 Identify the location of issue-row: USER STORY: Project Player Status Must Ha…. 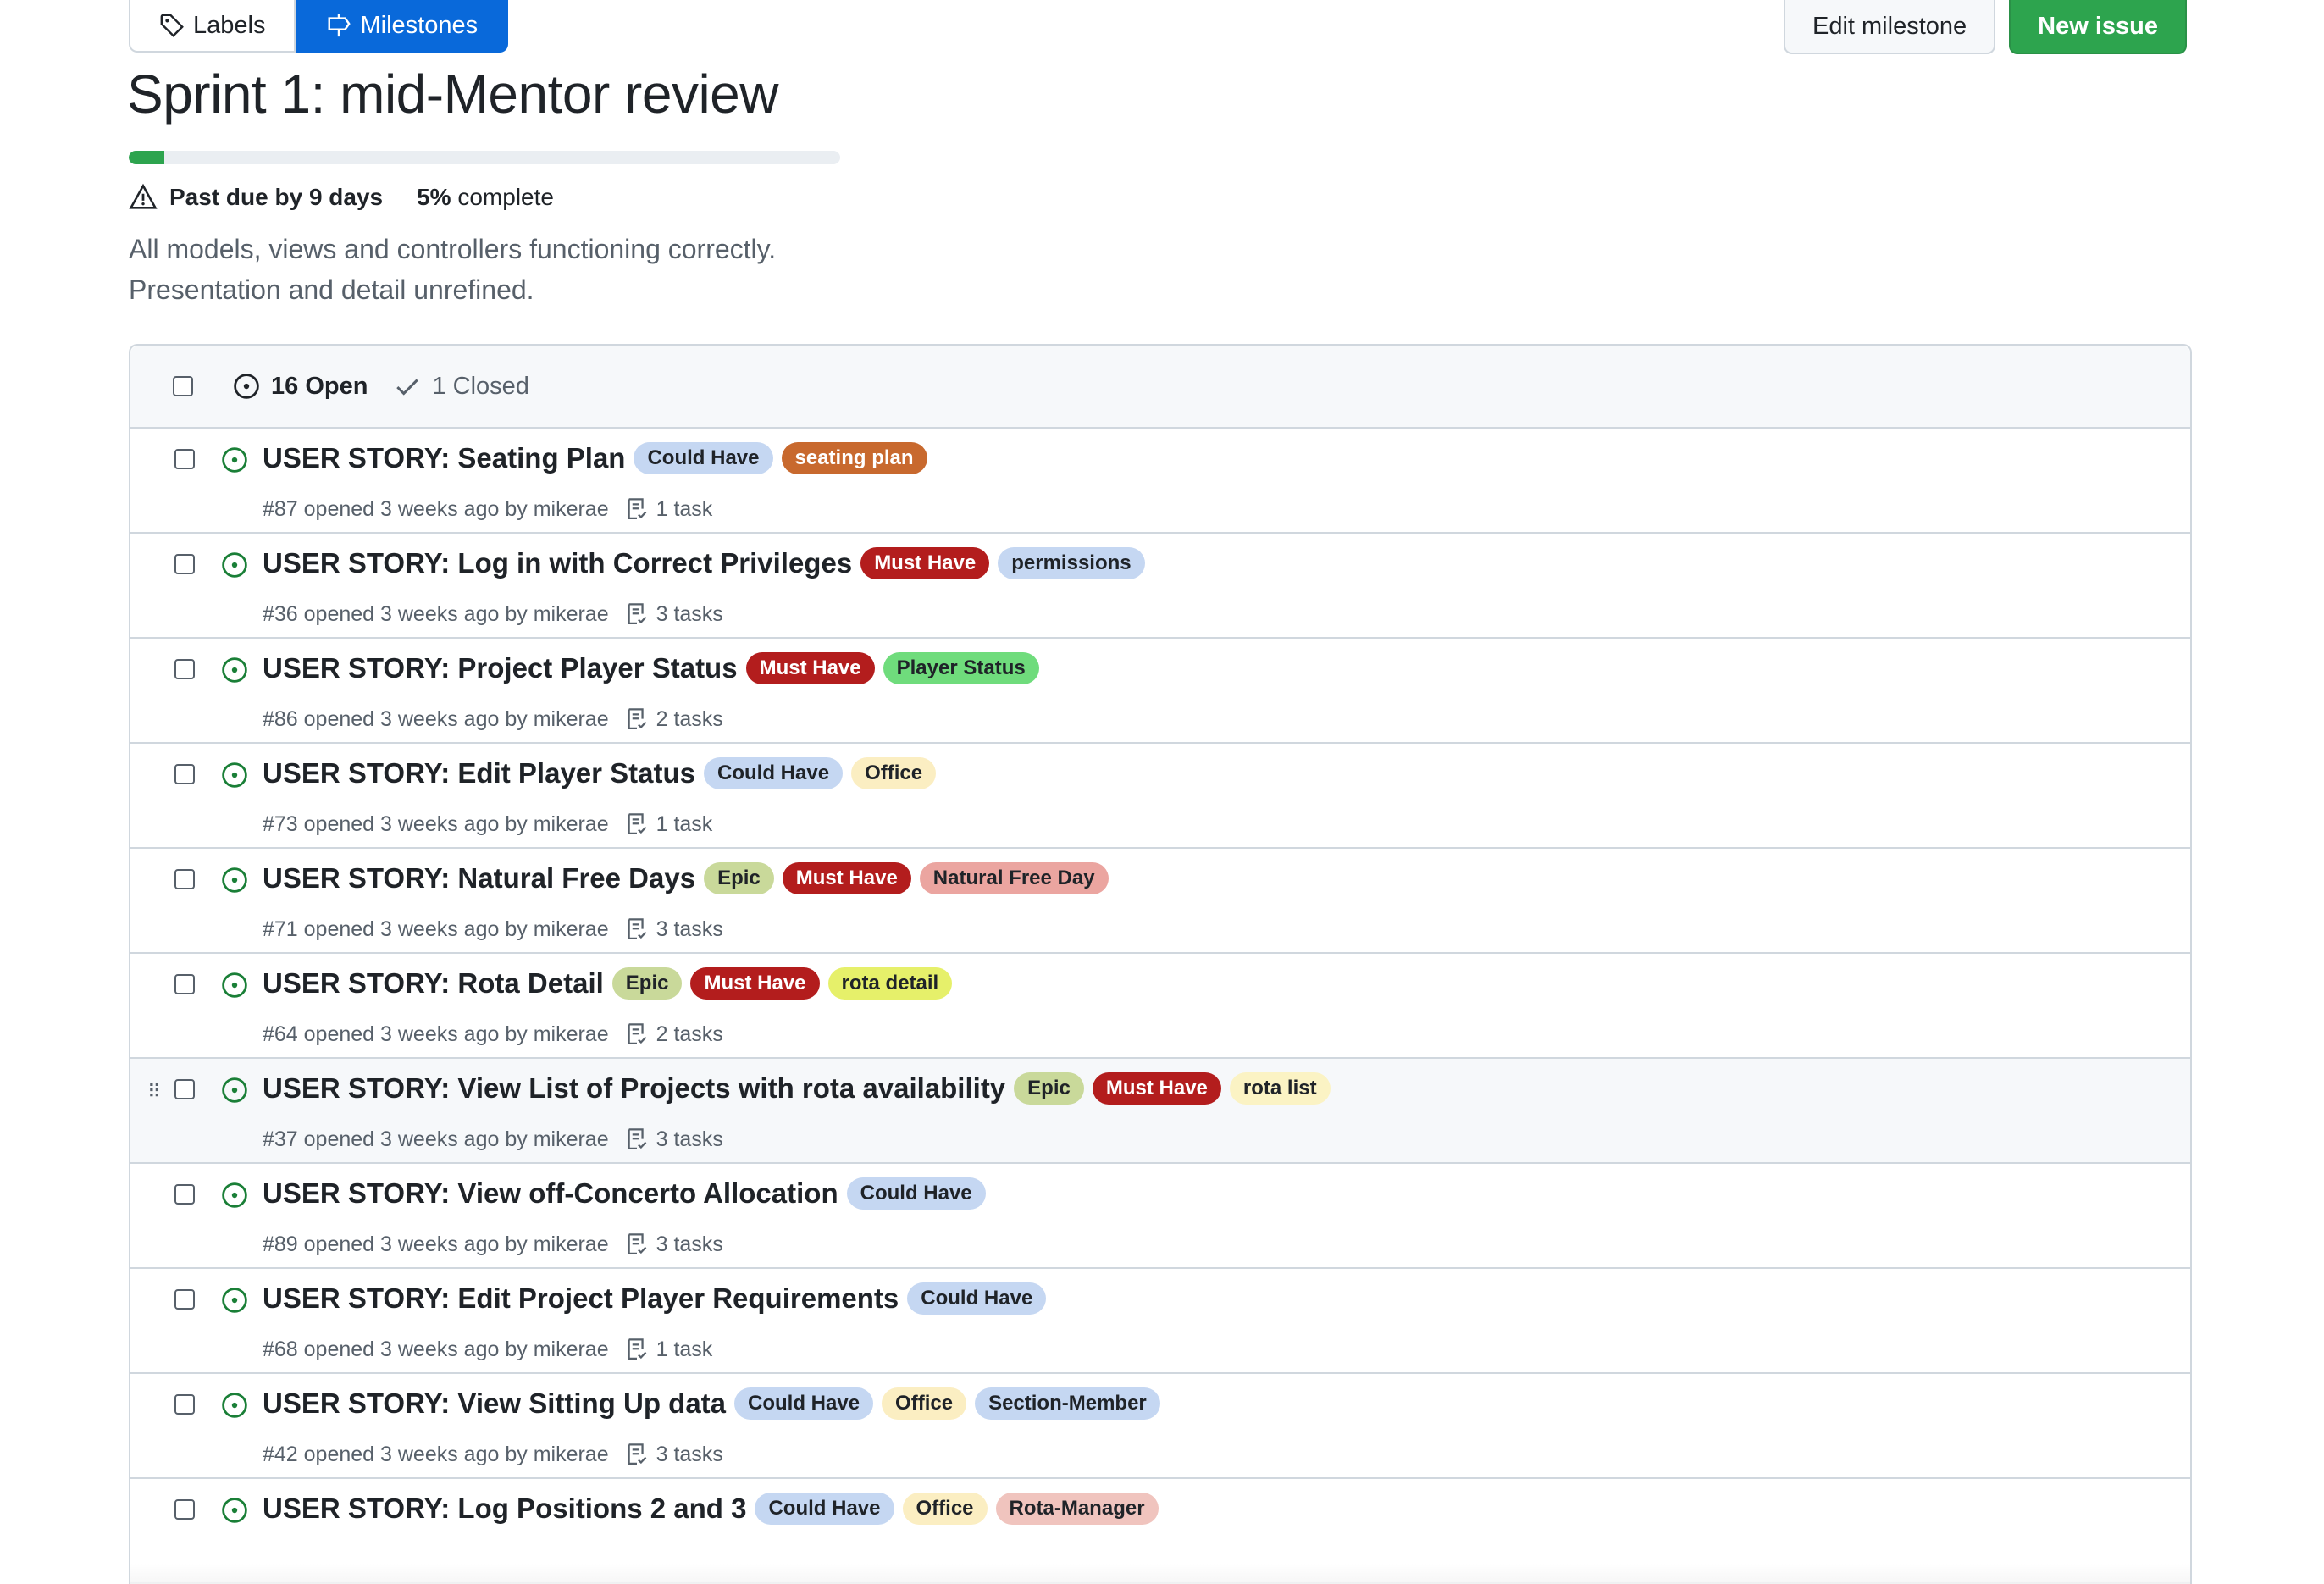
(1160, 691).